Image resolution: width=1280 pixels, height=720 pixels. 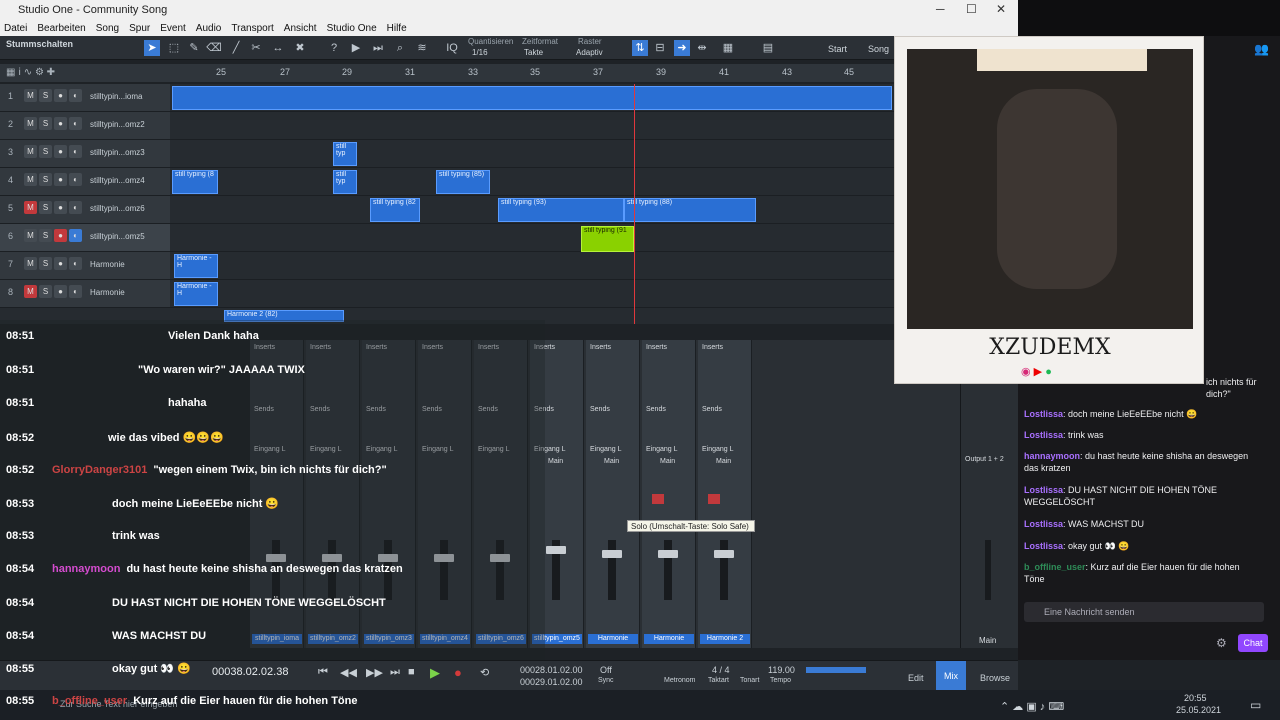 What do you see at coordinates (174, 48) in the screenshot?
I see `range-tool-icon: ⬚` at bounding box center [174, 48].